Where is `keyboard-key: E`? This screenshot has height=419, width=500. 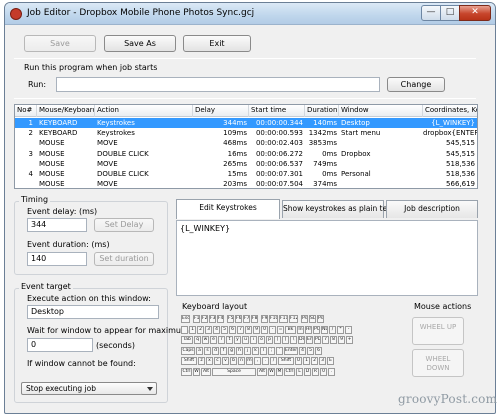
keyboard-key: E is located at coordinates (330, 361).